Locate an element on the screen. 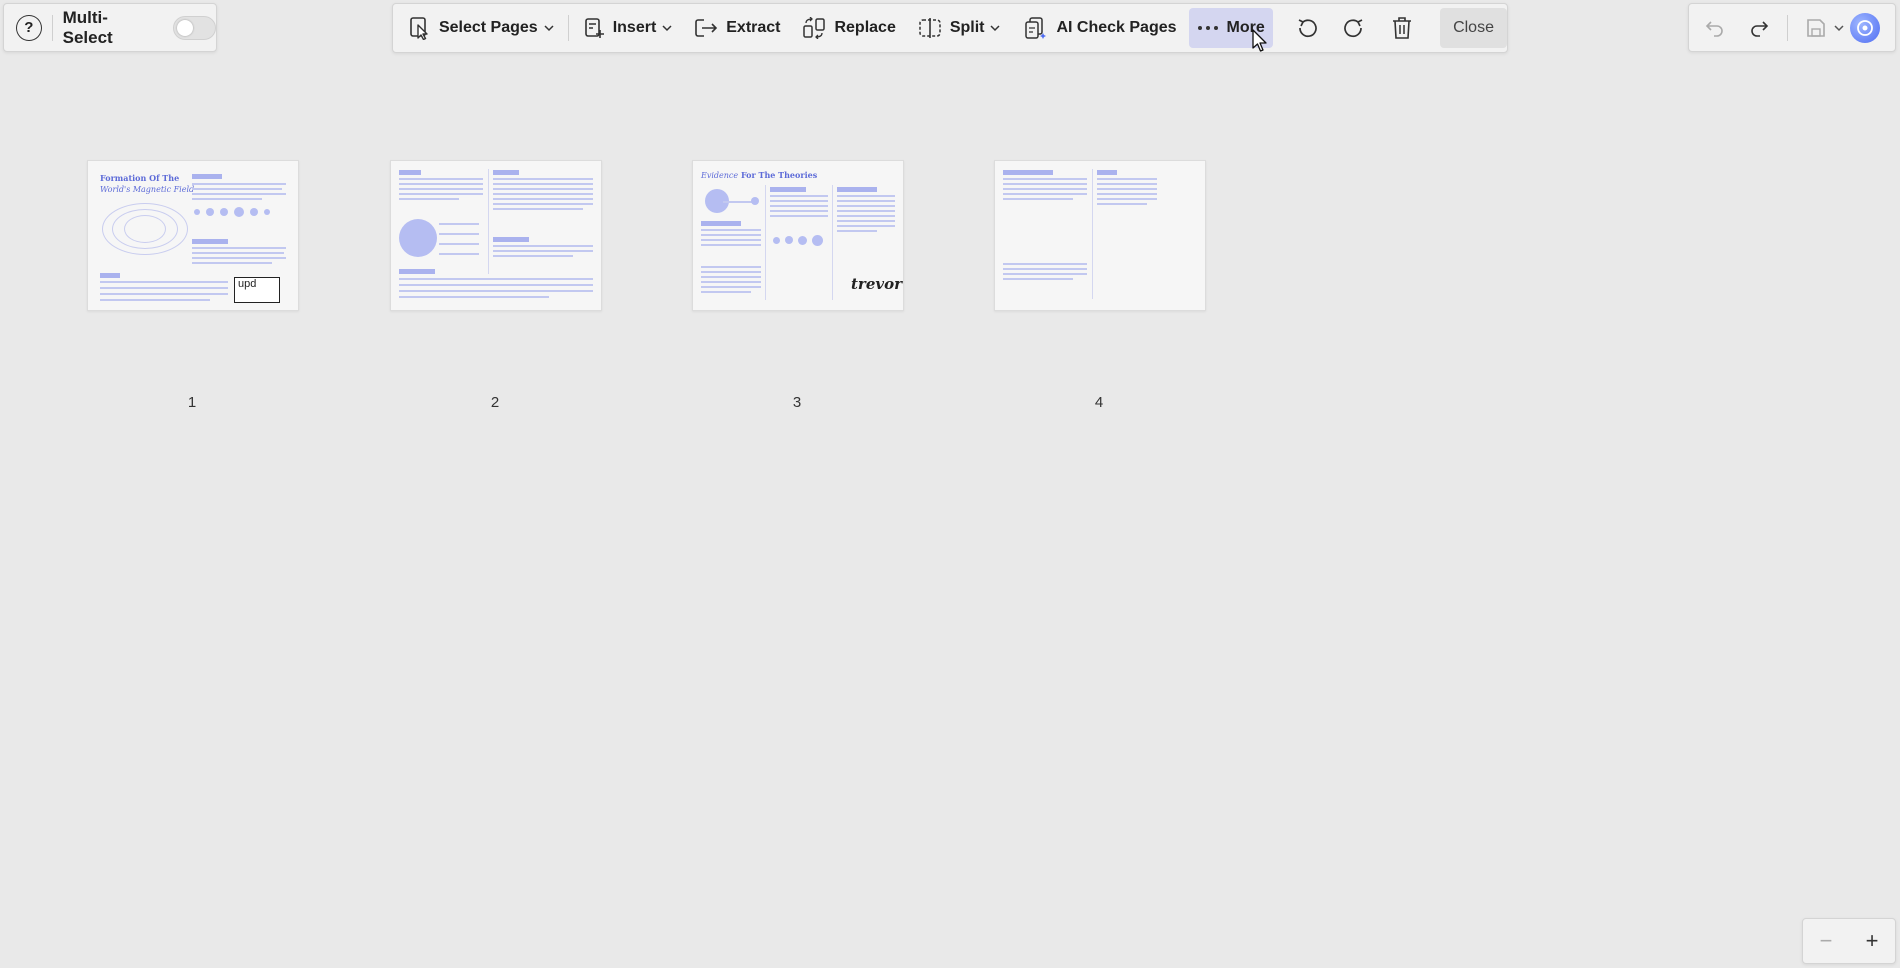  insert-button: Insert is located at coordinates (628, 28).